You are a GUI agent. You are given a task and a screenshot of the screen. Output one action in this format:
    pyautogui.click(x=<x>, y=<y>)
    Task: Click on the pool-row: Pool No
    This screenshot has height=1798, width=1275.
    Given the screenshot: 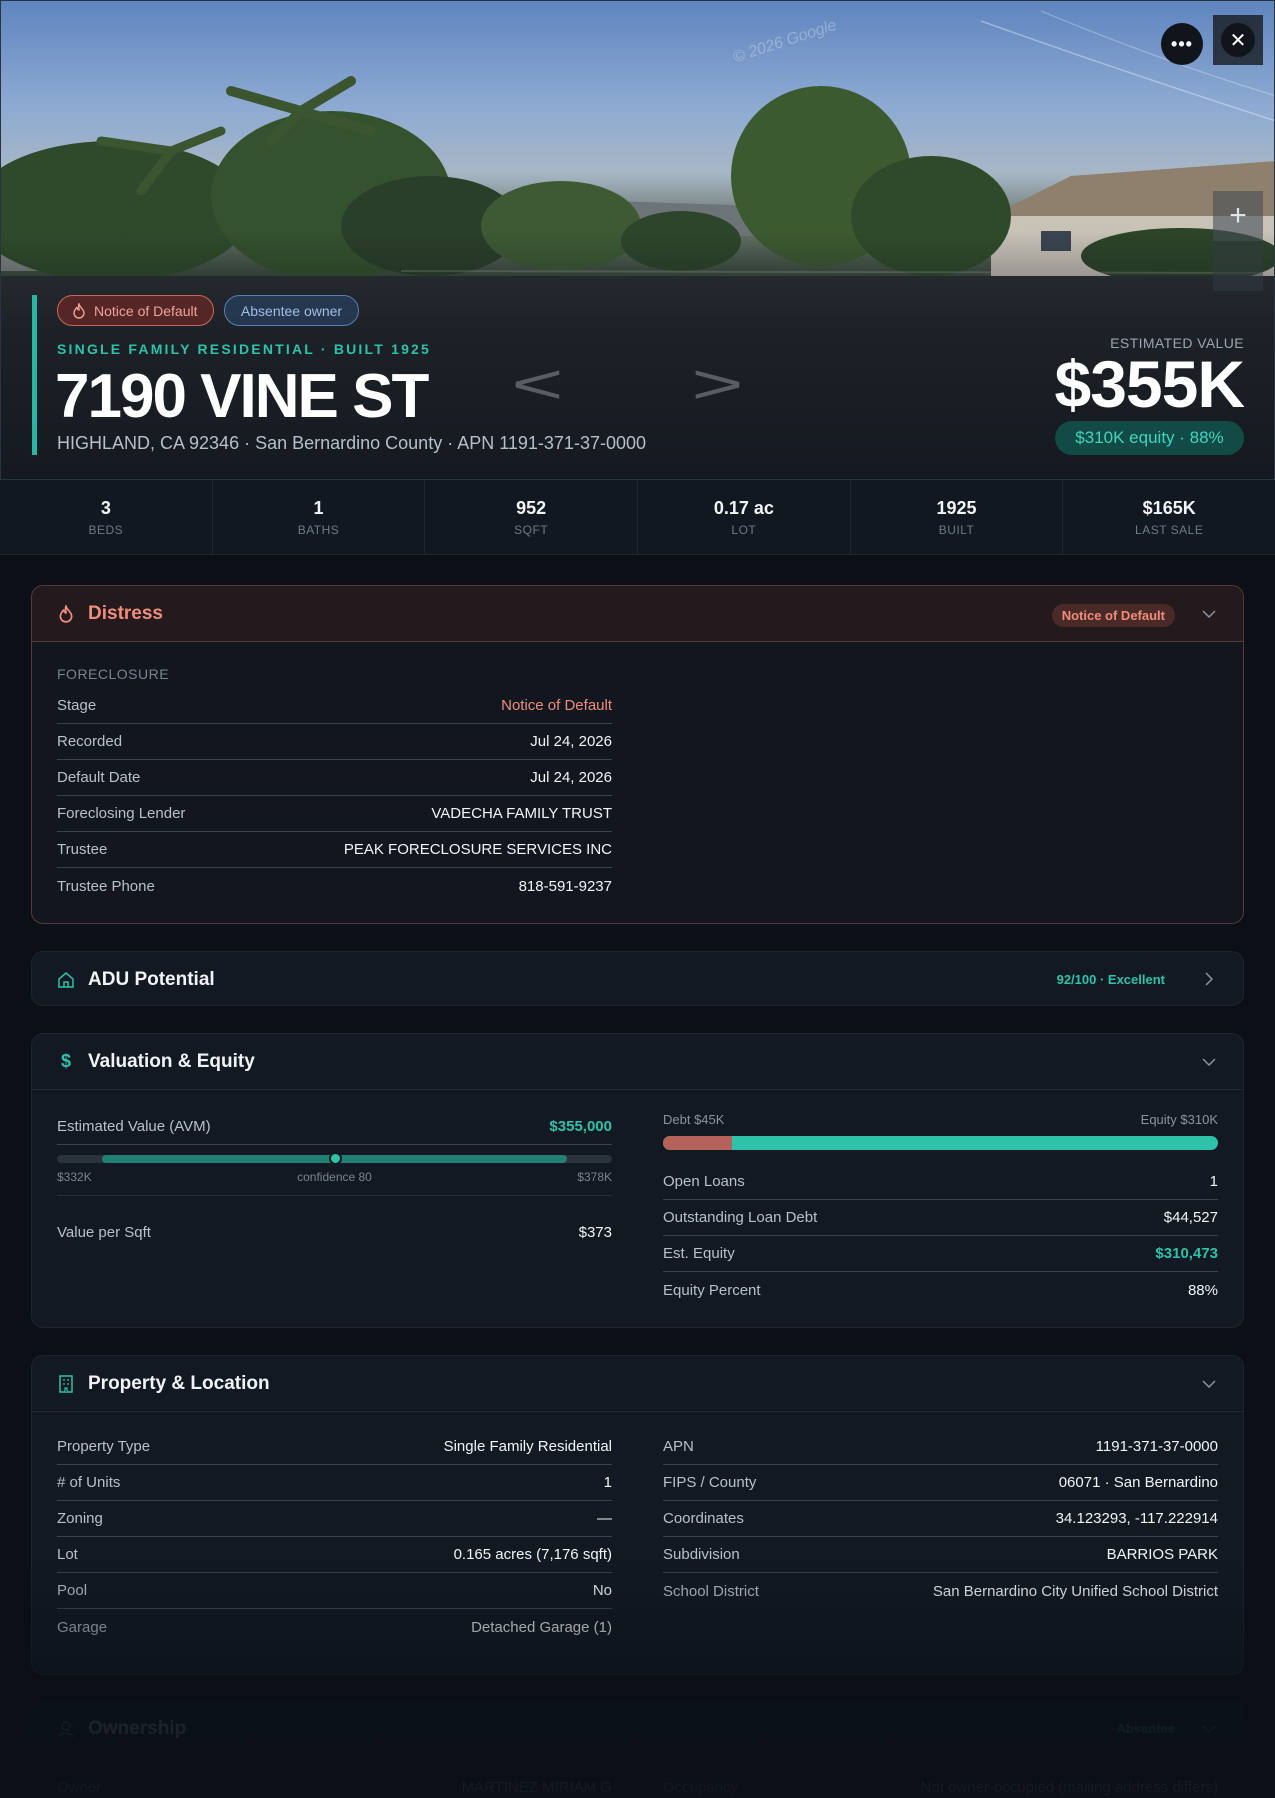 What is the action you would take?
    pyautogui.click(x=334, y=1591)
    